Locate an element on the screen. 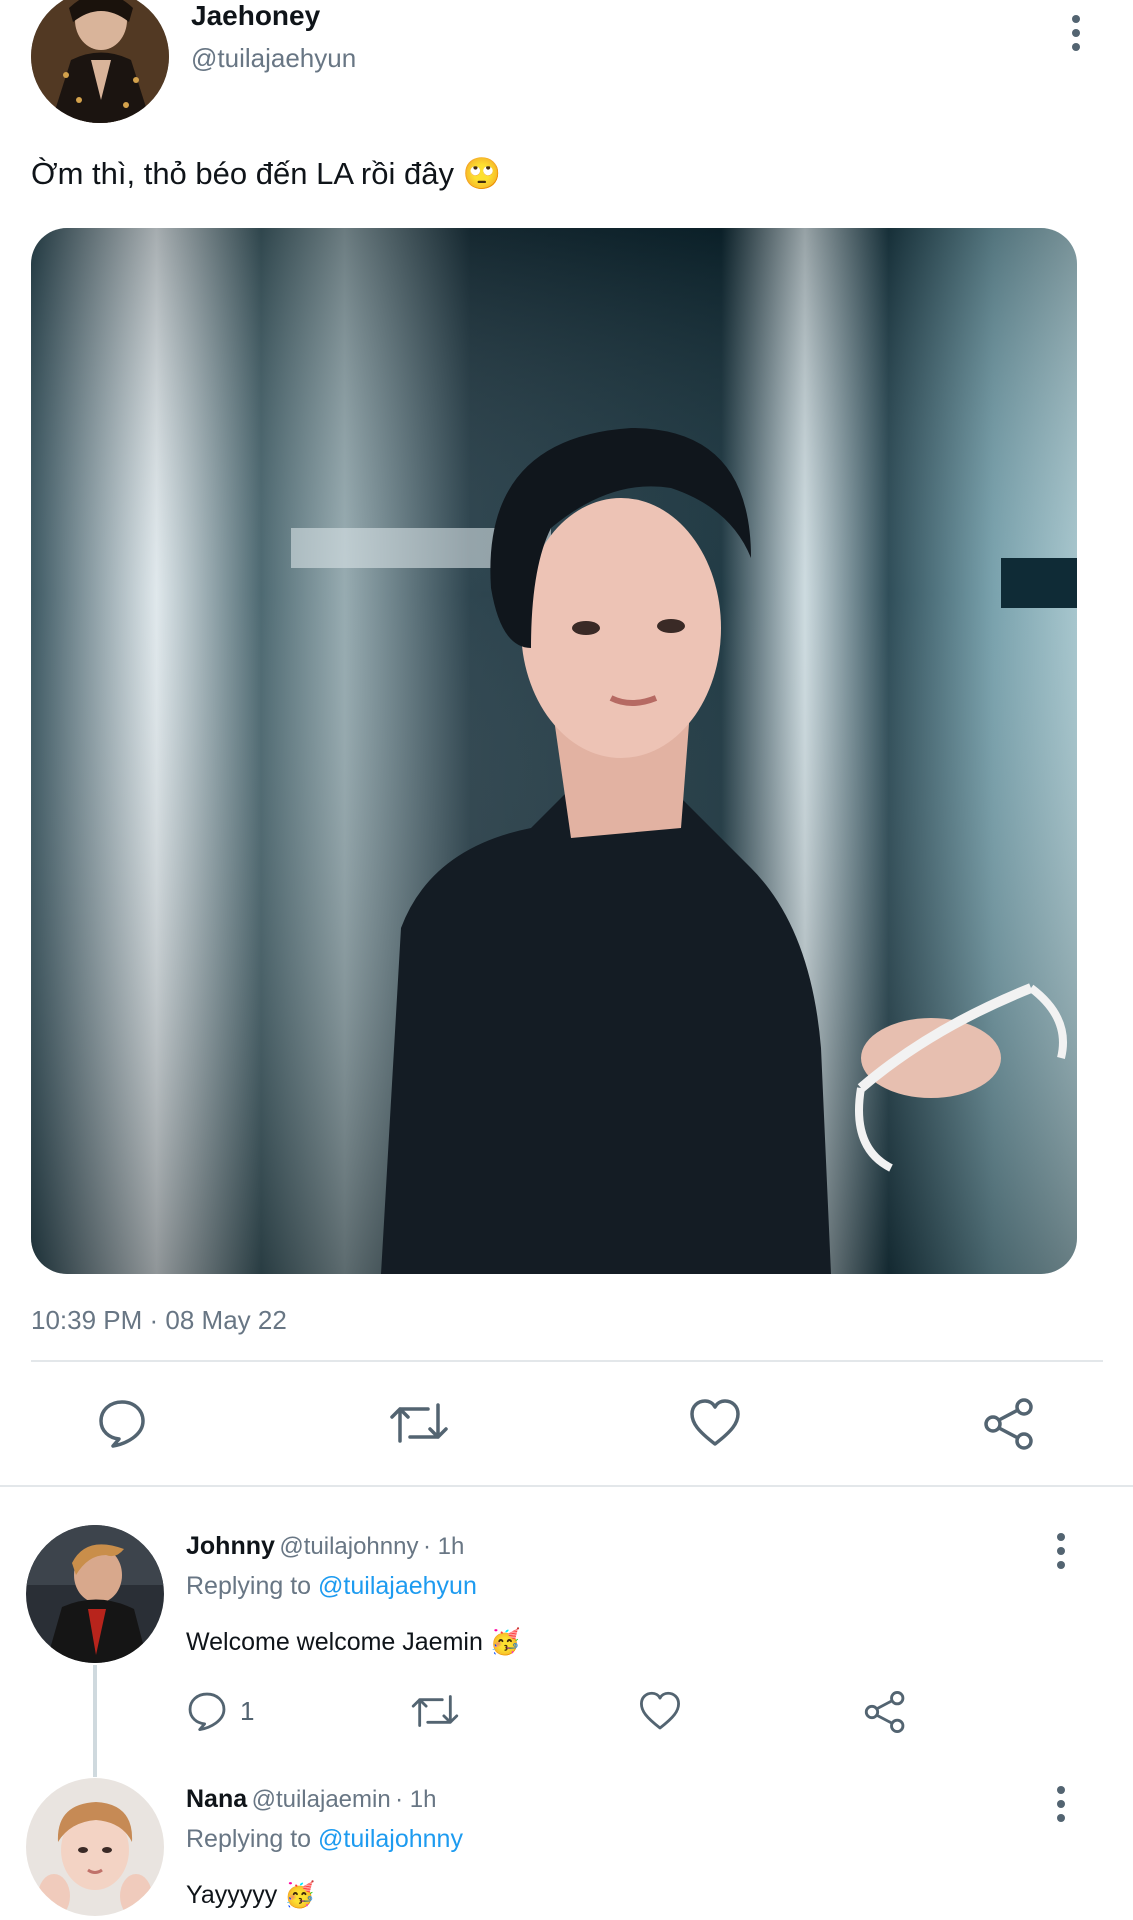 Image resolution: width=1133 pixels, height=1920 pixels. author-avatar is located at coordinates (100, 61).